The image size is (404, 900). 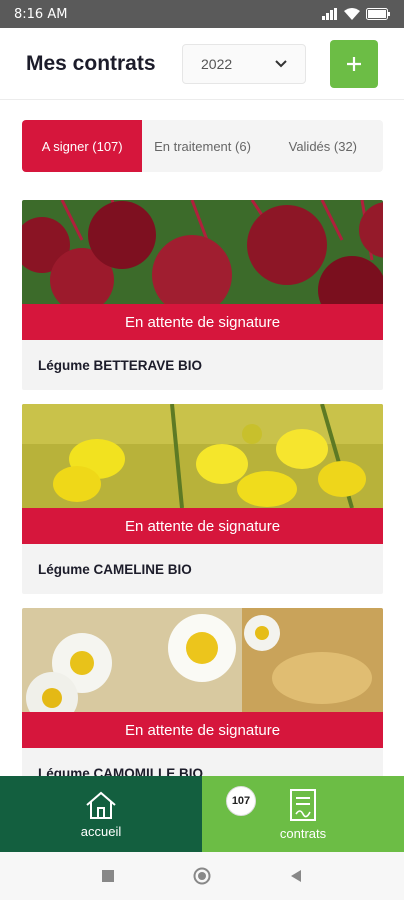 I want to click on chamomile-image, so click(x=202, y=660).